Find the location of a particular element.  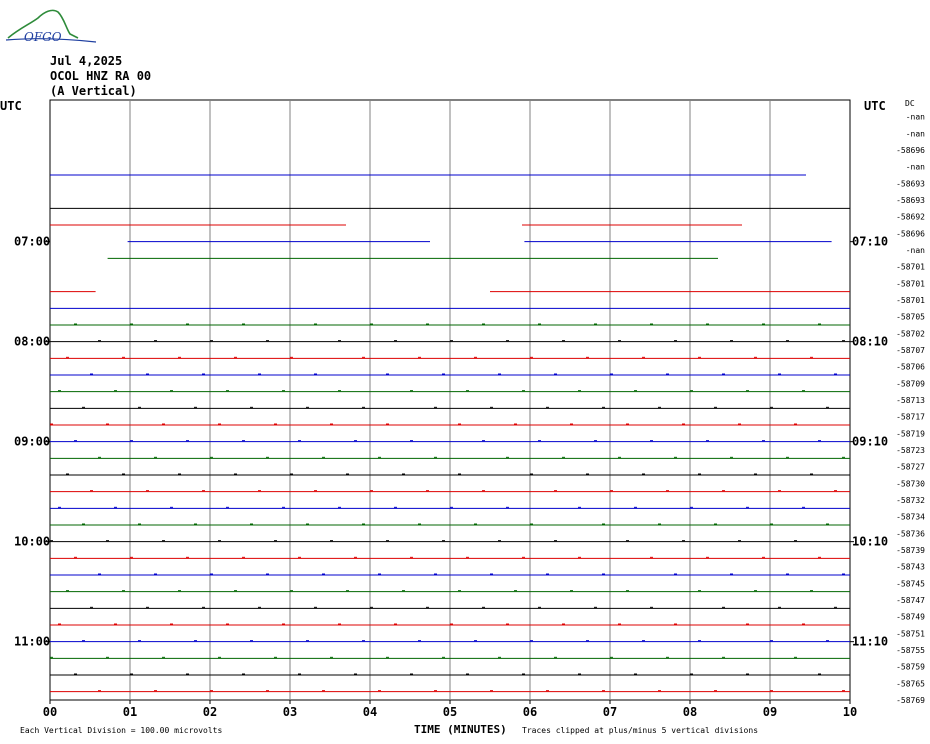

left-time-label: 11:00 is located at coordinates (32, 642).